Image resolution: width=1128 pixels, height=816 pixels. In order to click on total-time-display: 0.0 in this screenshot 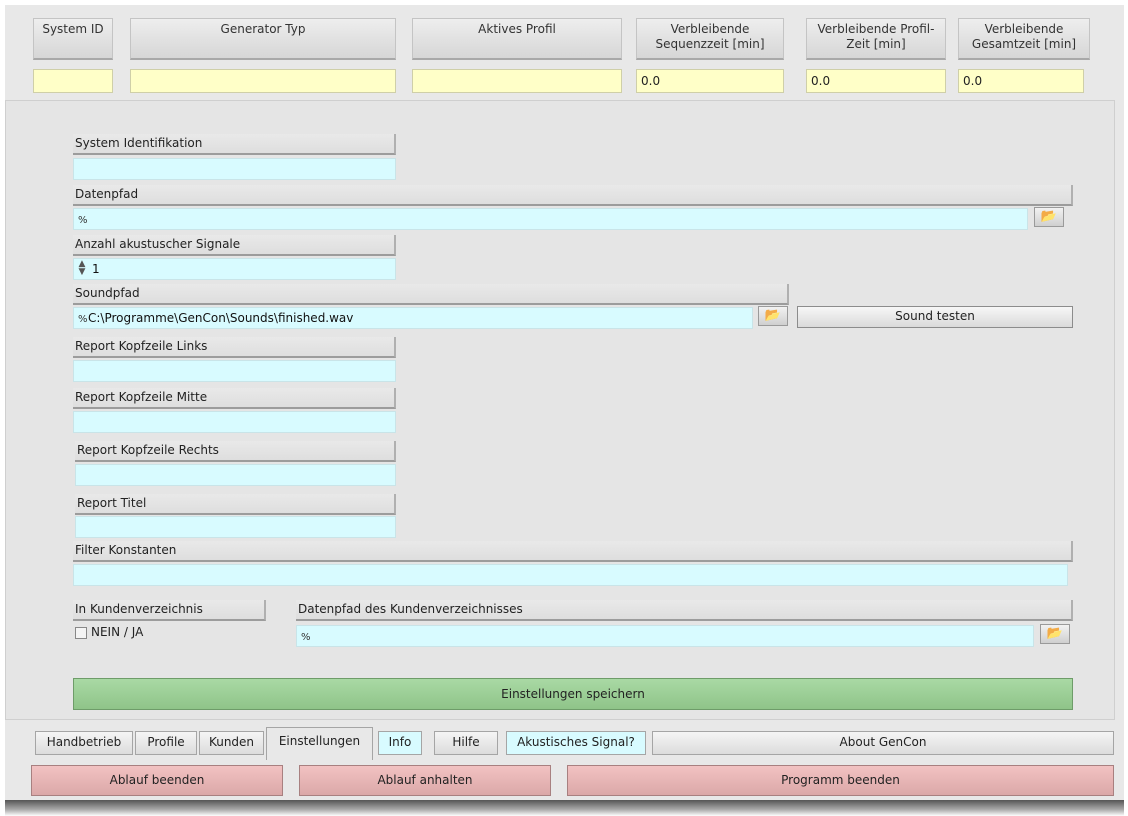, I will do `click(1021, 81)`.